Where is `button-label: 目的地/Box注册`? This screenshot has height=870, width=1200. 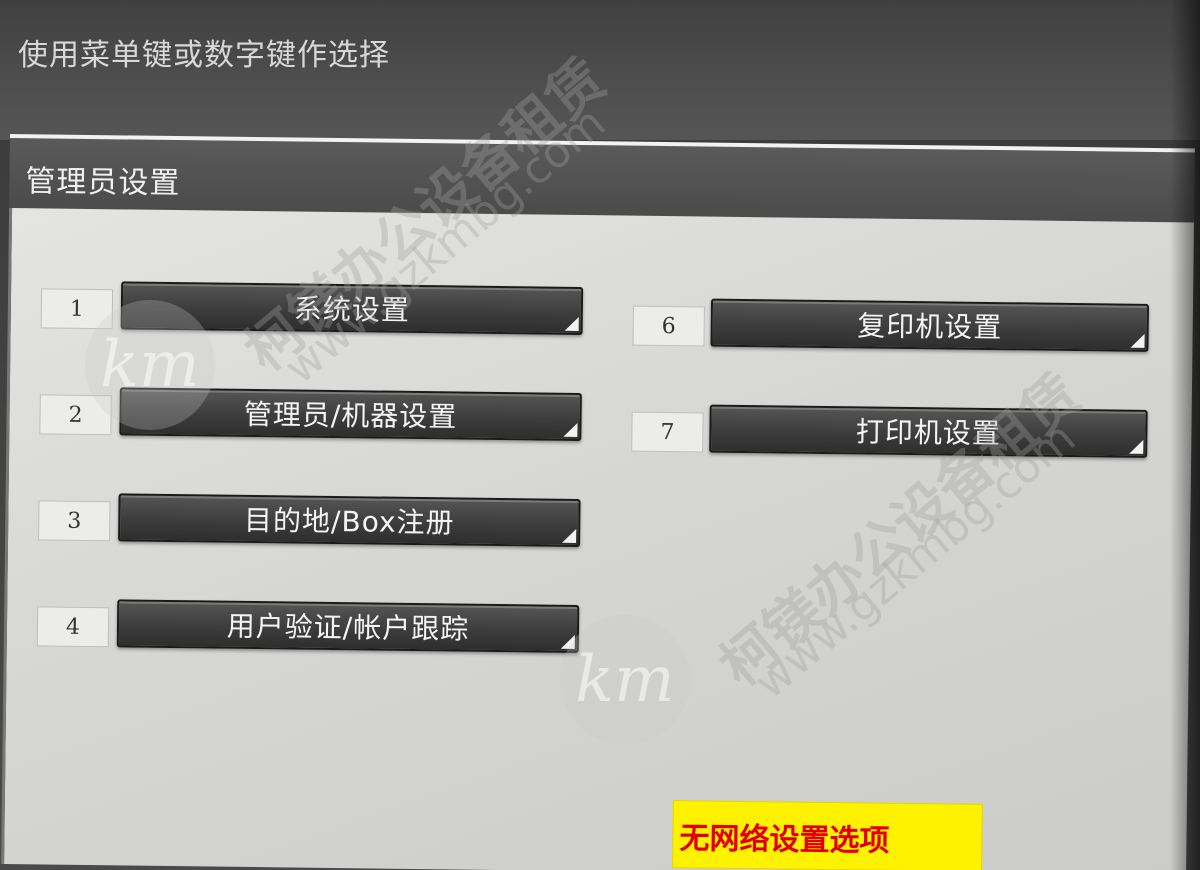 button-label: 目的地/Box注册 is located at coordinates (349, 521).